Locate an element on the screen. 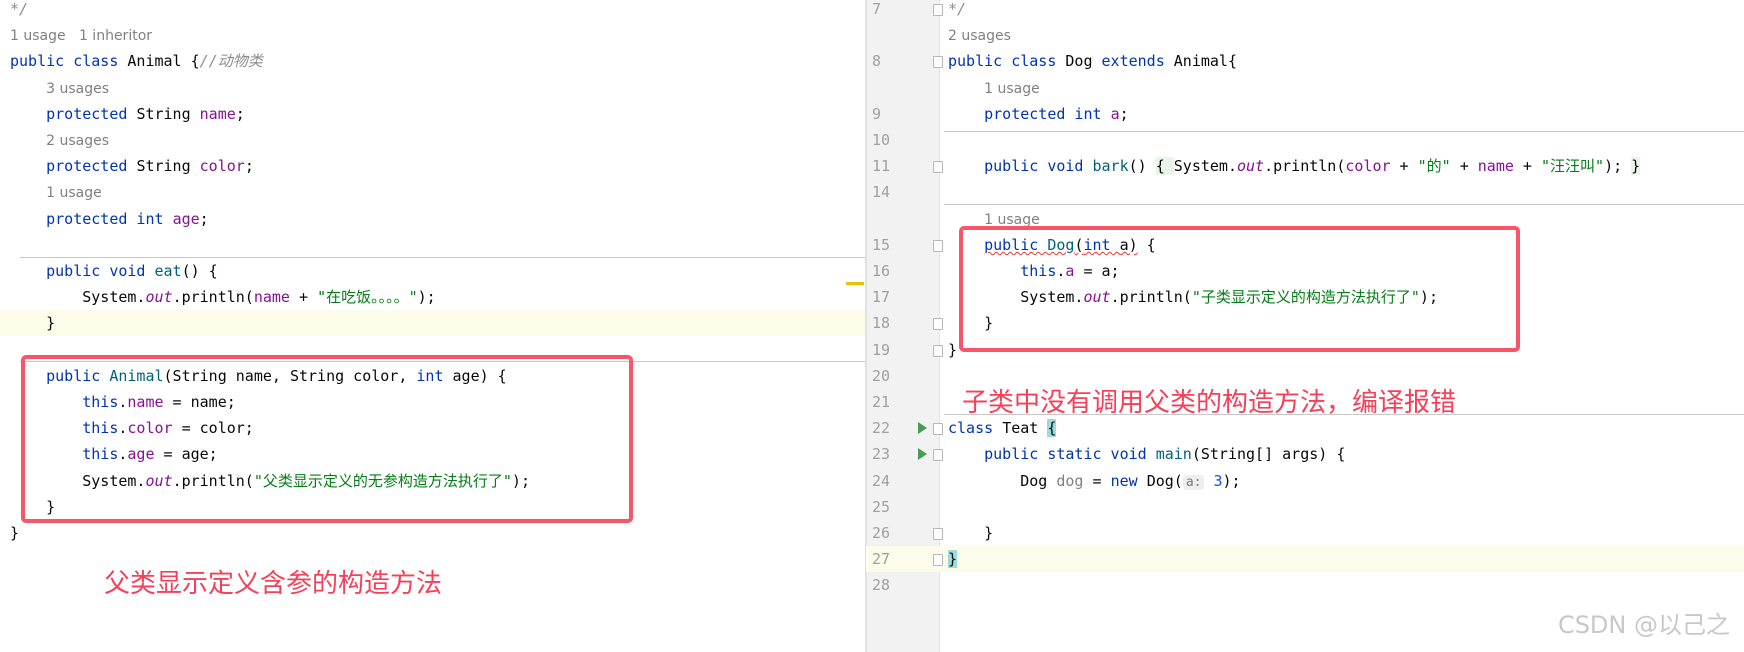 This screenshot has height=652, width=1744. code-token: class is located at coordinates (975, 428).